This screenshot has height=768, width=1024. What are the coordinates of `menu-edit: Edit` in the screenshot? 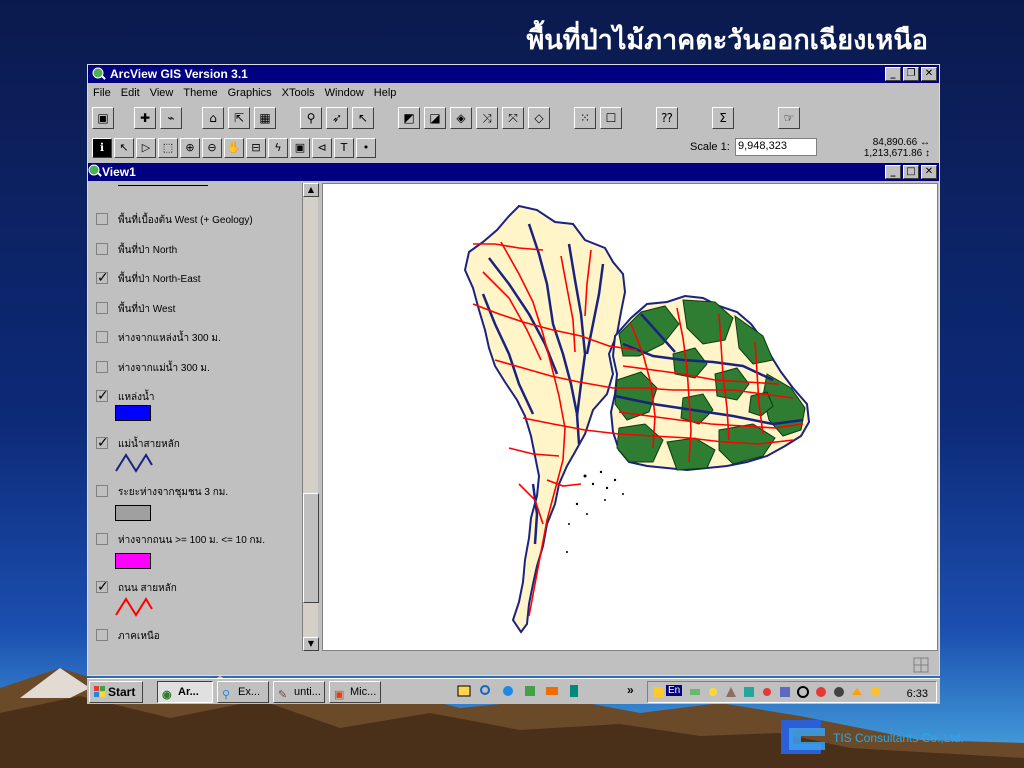 It's located at (130, 94).